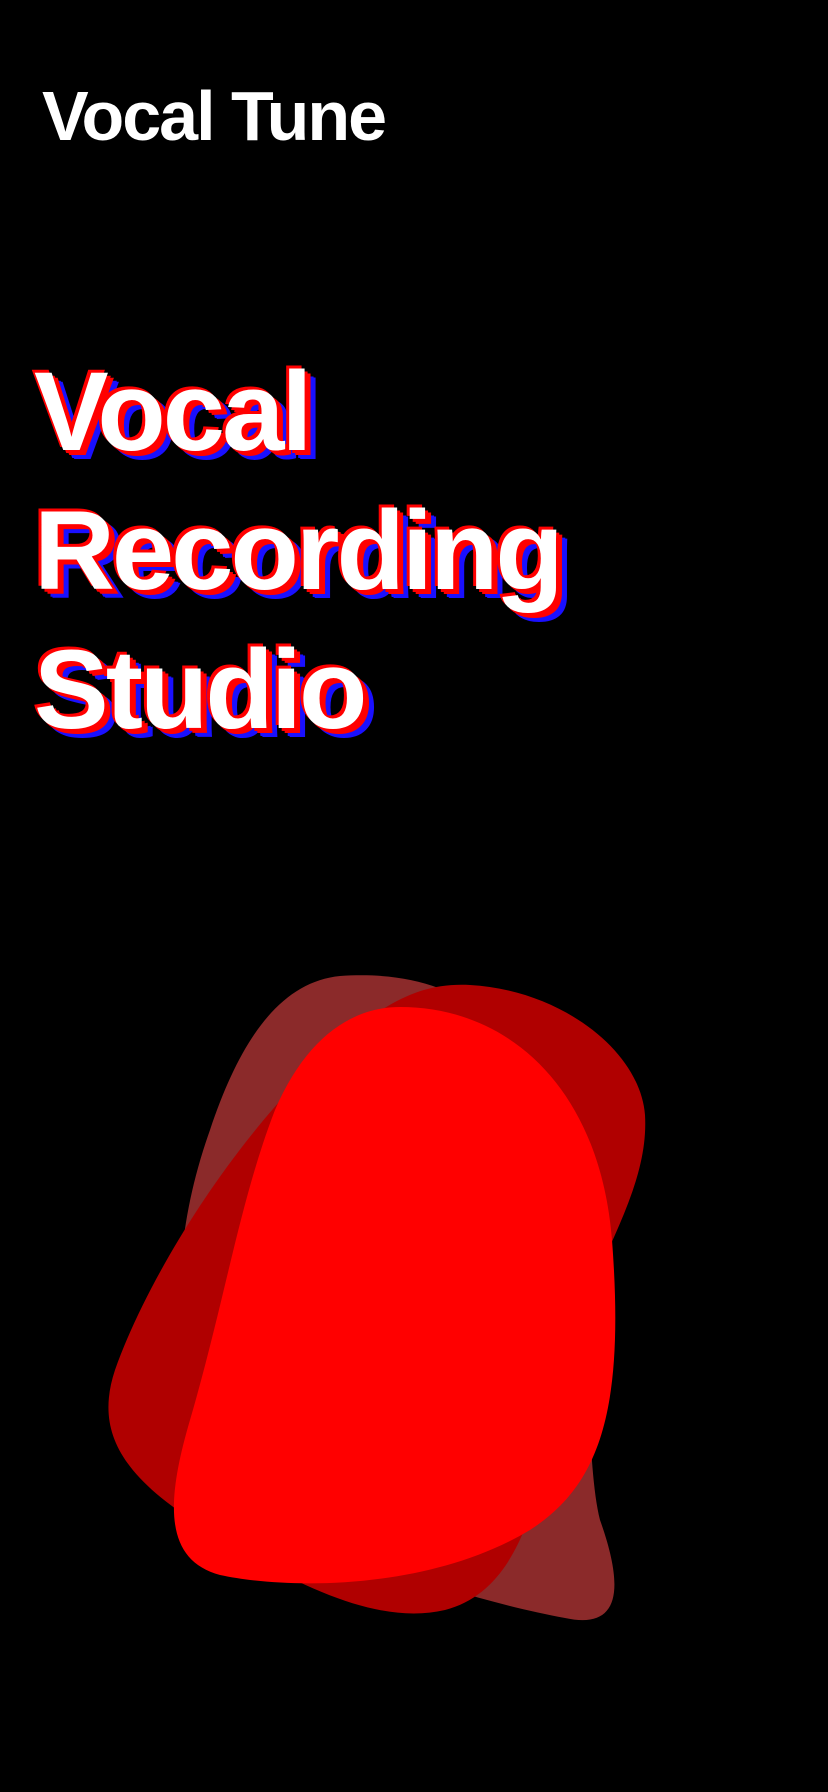  I want to click on headline-line-3: Studio, so click(200, 689).